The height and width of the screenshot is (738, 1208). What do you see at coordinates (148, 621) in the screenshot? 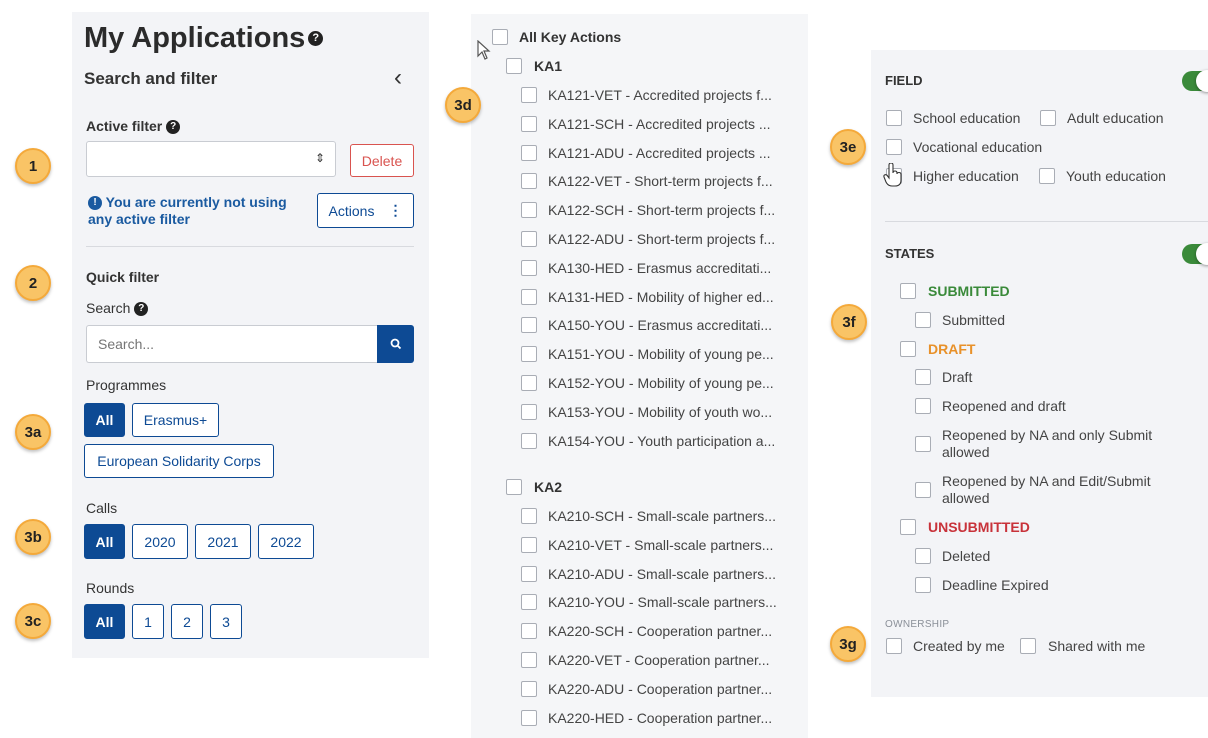
I see `round-1-button: 1` at bounding box center [148, 621].